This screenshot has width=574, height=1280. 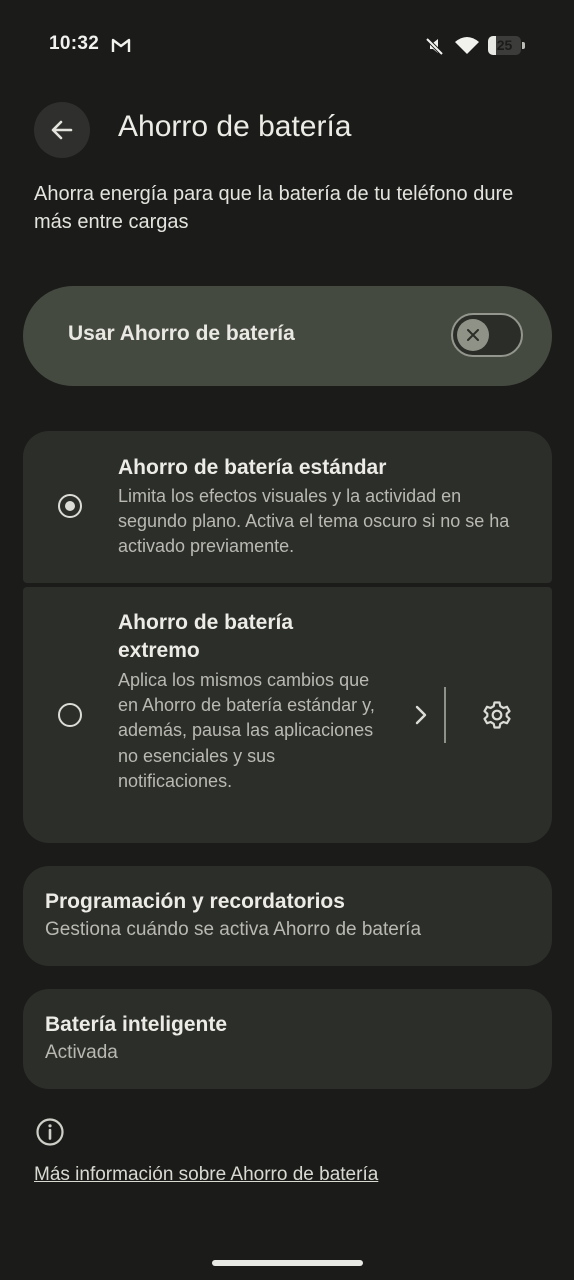 What do you see at coordinates (121, 45) in the screenshot?
I see `gmail-icon` at bounding box center [121, 45].